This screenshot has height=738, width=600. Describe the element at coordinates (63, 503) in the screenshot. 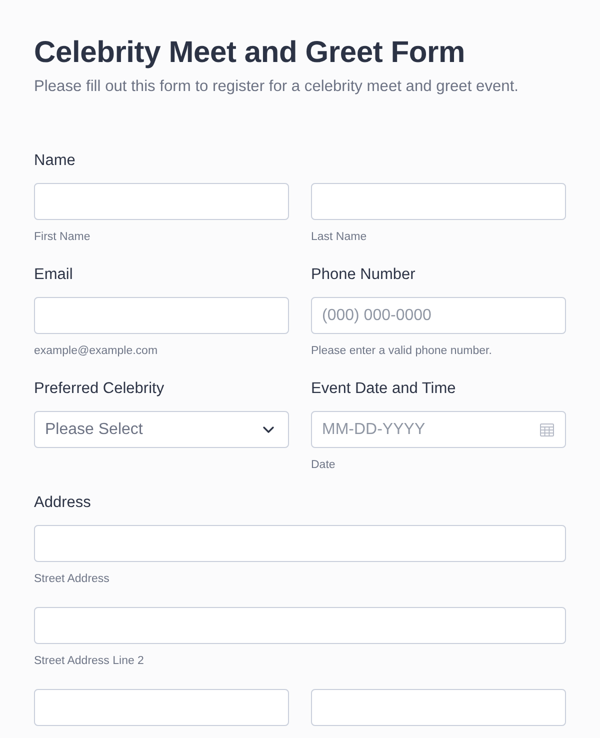

I see `field-label: Address` at that location.